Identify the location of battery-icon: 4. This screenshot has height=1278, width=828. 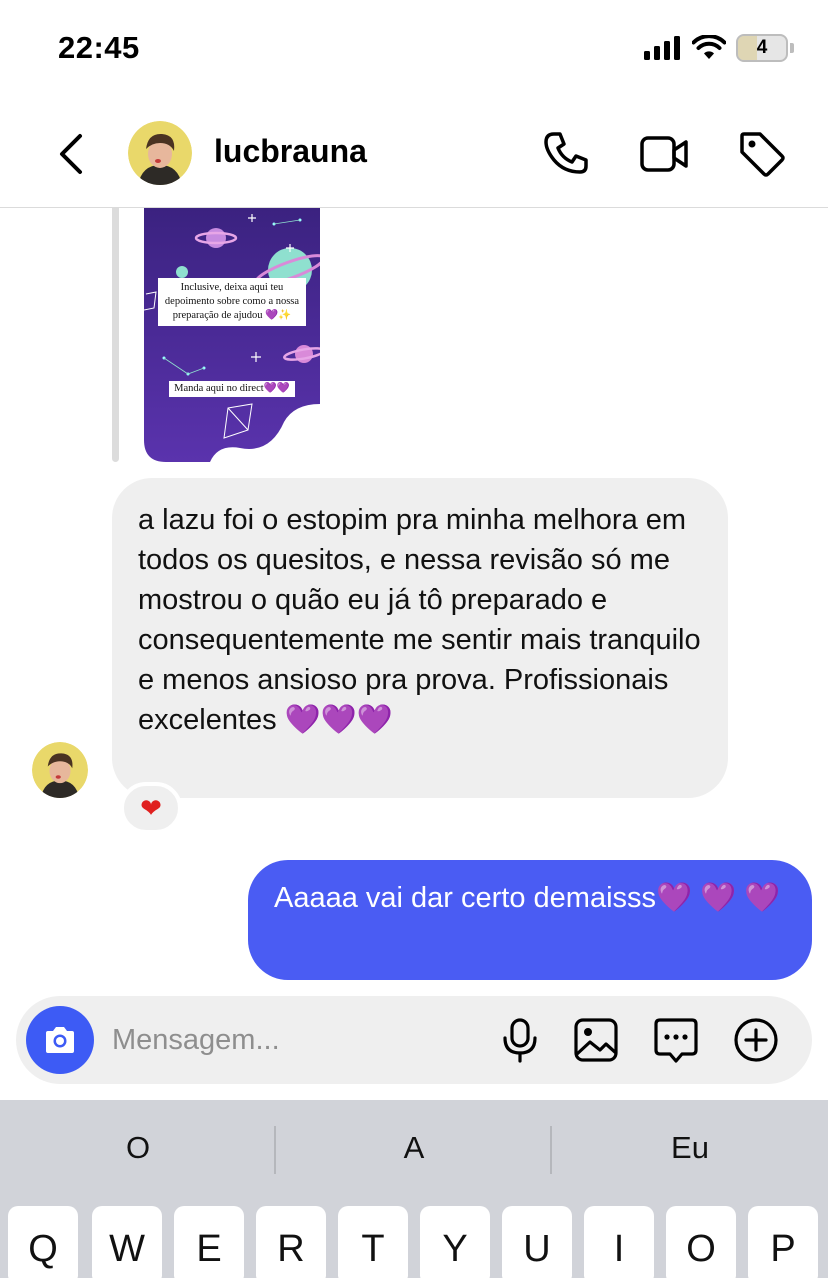
(762, 48).